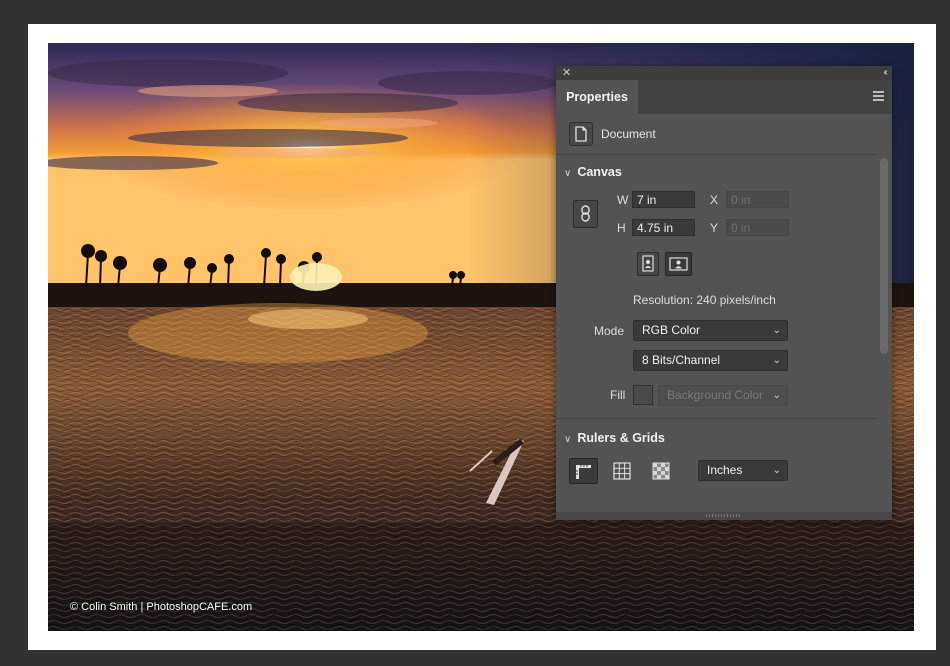  What do you see at coordinates (623, 200) in the screenshot?
I see `width-label: W` at bounding box center [623, 200].